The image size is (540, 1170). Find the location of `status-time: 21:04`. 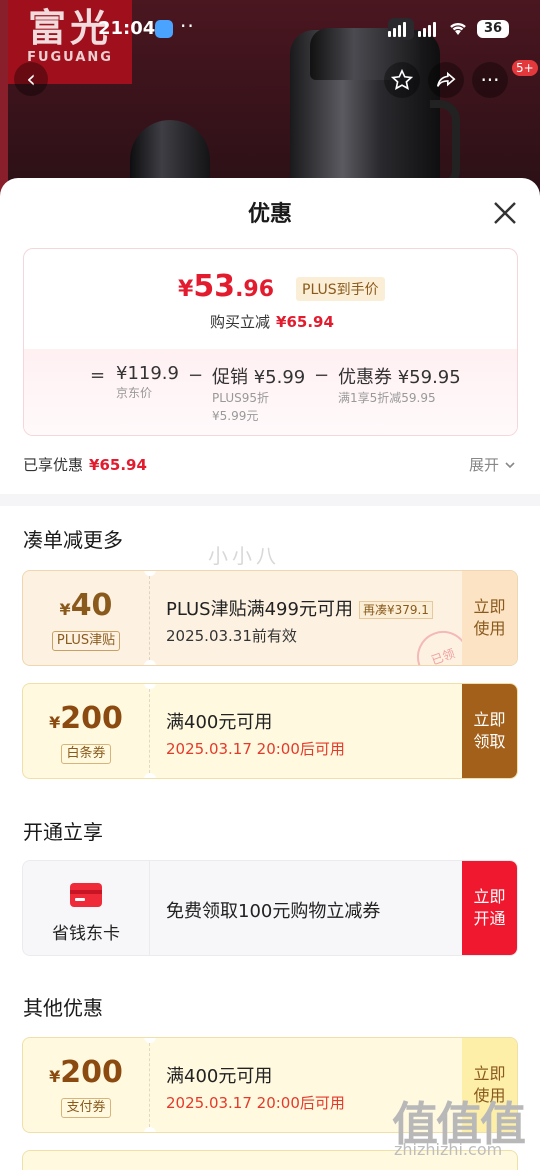

status-time: 21:04 is located at coordinates (127, 28).